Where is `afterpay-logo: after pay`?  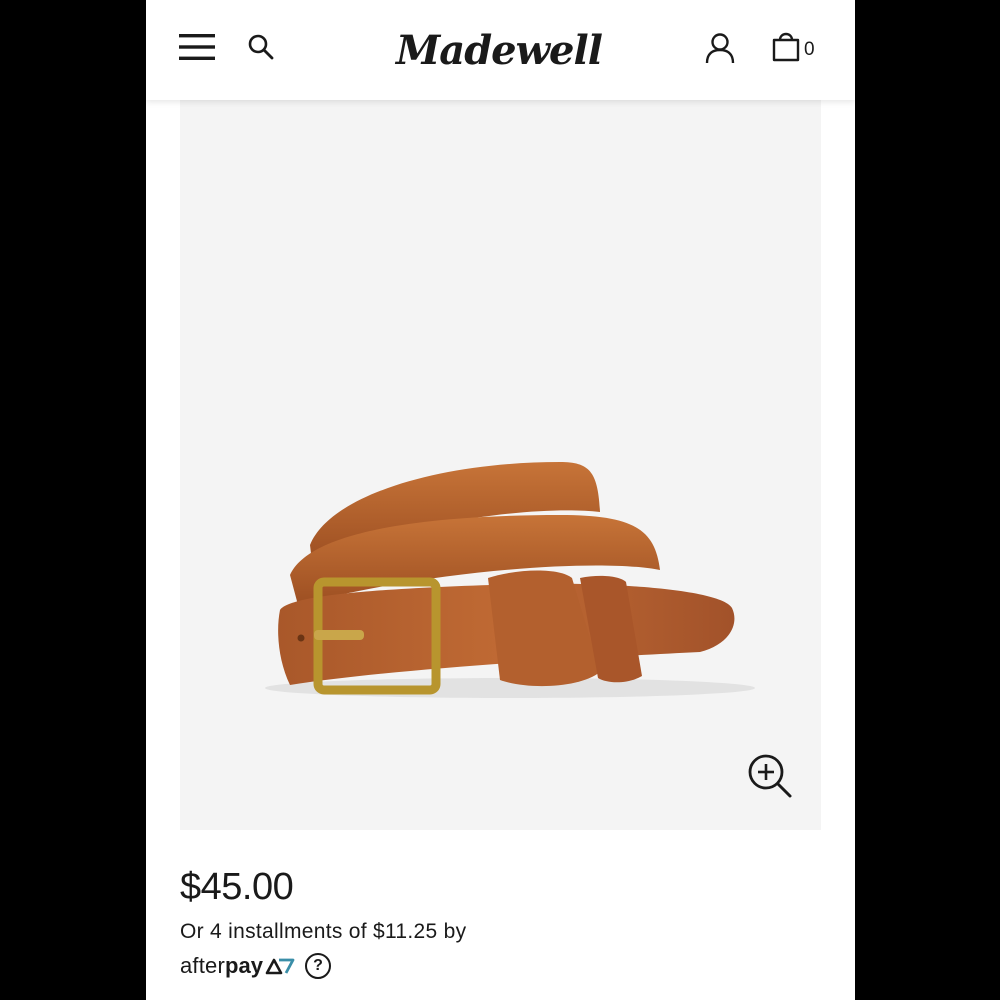
afterpay-logo: after pay is located at coordinates (237, 966).